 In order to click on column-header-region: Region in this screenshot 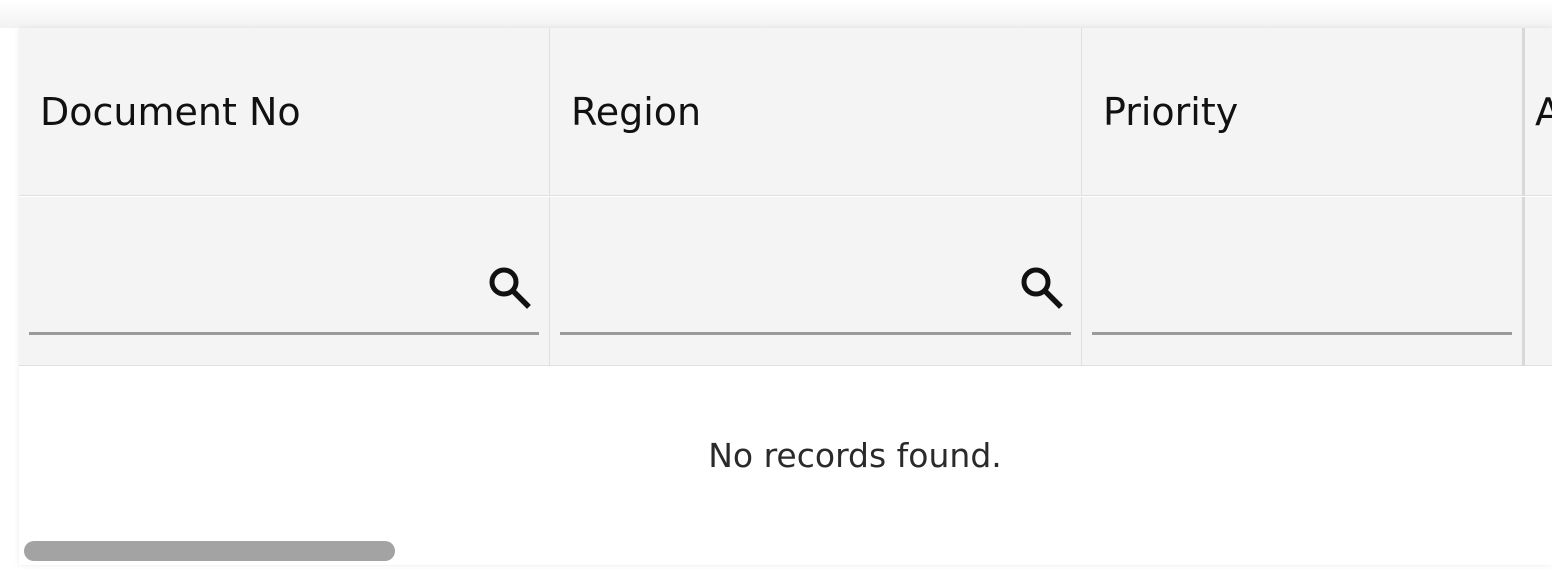, I will do `click(816, 112)`.